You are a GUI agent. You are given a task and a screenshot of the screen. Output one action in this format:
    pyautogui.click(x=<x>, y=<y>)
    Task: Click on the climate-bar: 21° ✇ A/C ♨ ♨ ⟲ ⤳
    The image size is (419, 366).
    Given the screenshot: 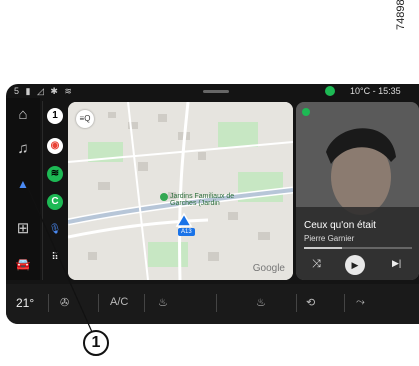 What is the action you would take?
    pyautogui.click(x=212, y=304)
    